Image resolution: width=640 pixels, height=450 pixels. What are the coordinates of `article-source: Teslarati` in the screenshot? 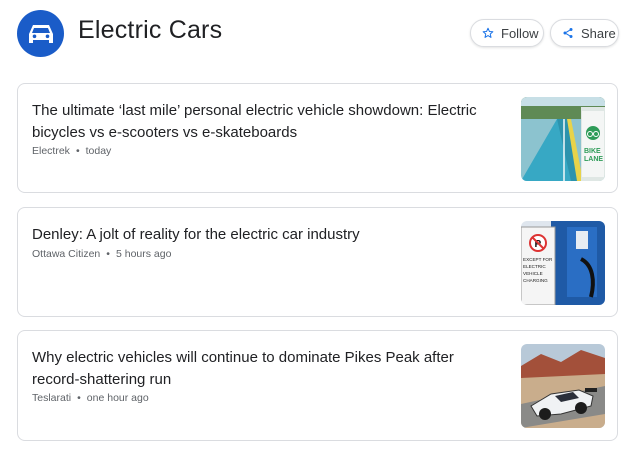 It's located at (52, 398).